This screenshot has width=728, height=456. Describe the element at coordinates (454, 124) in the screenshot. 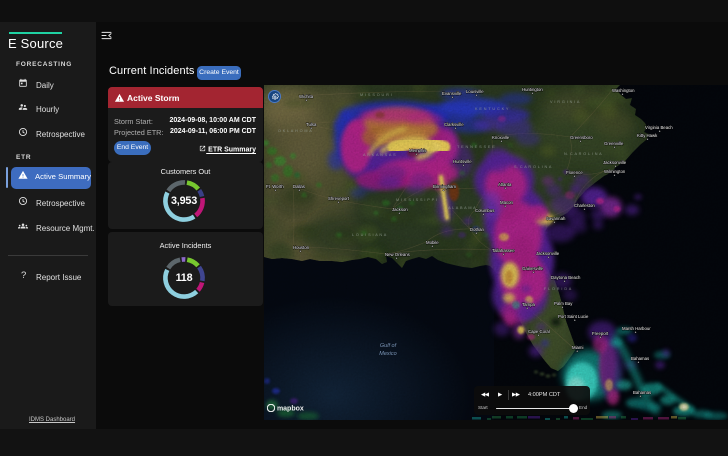

I see `svg-text: Clarksville` at that location.